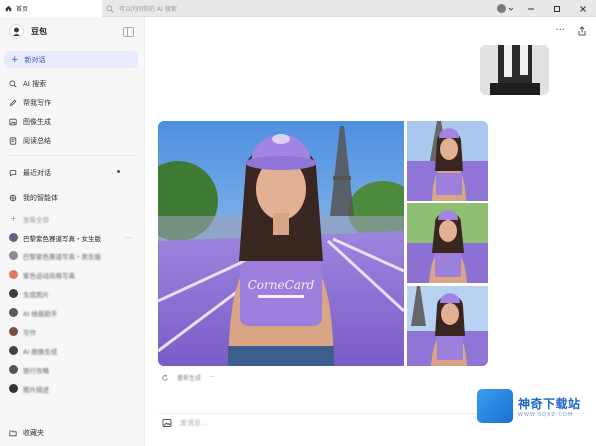  I want to click on chat-title: 查看全部, so click(36, 219).